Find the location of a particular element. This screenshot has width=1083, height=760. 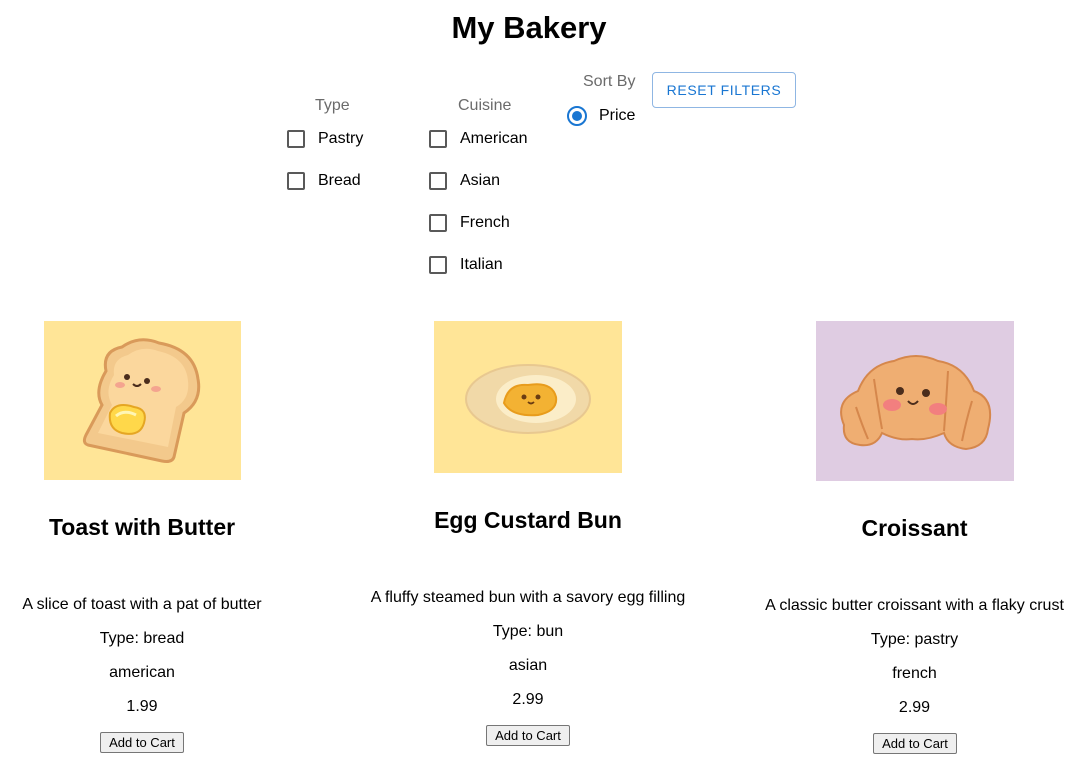

radio-selected-icon is located at coordinates (577, 116).